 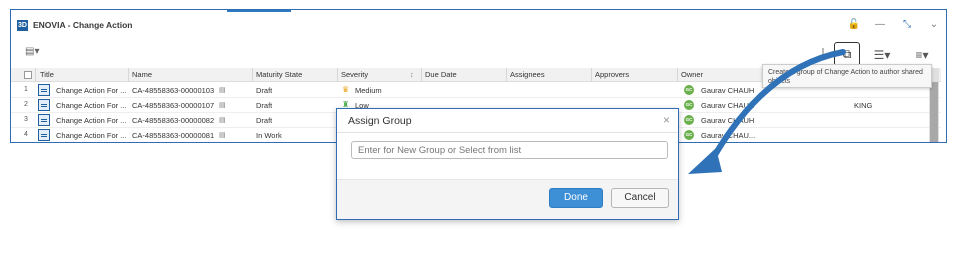 I want to click on scrollbar-thumb, so click(x=934, y=112).